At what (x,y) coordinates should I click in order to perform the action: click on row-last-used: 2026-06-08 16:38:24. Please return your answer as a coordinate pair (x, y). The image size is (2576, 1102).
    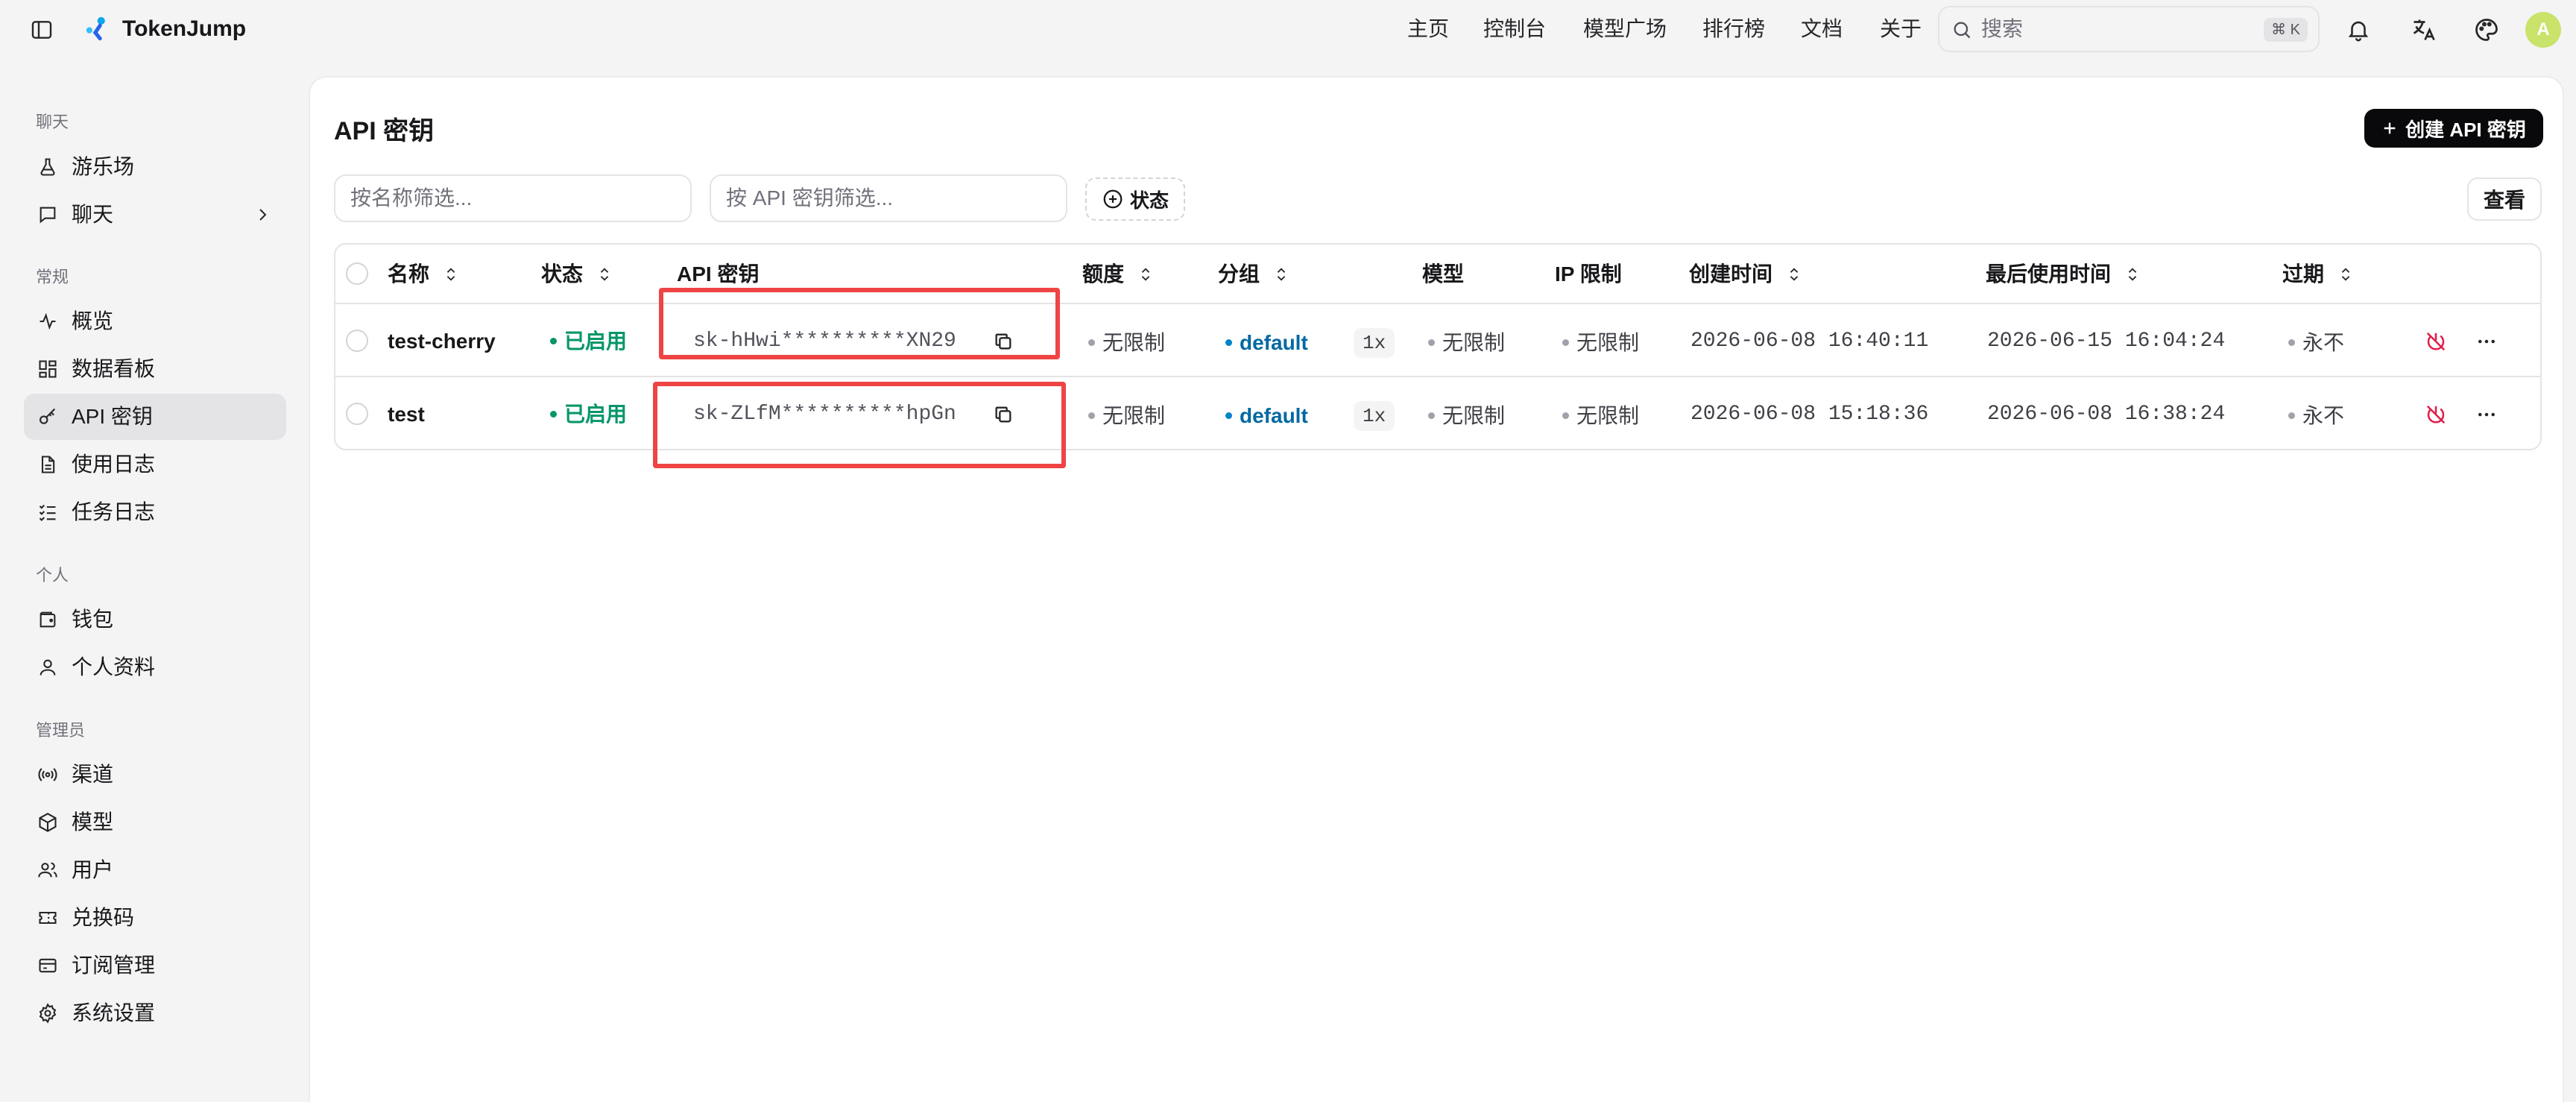
    Looking at the image, I should click on (2106, 414).